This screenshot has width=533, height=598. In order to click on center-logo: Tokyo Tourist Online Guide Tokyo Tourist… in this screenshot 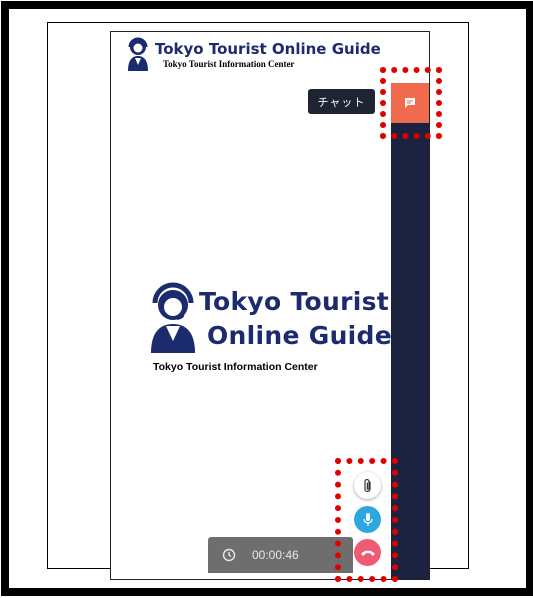, I will do `click(269, 331)`.